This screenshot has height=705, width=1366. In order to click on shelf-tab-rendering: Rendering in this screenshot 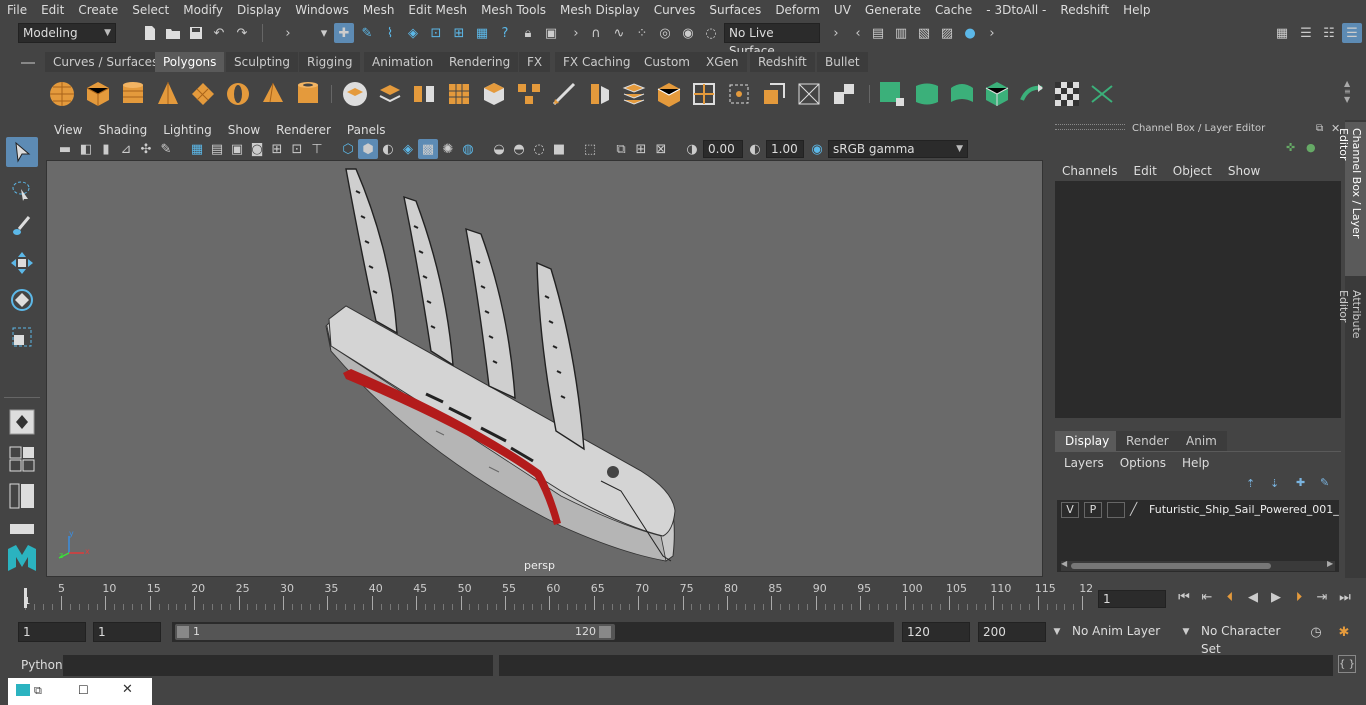, I will do `click(480, 62)`.